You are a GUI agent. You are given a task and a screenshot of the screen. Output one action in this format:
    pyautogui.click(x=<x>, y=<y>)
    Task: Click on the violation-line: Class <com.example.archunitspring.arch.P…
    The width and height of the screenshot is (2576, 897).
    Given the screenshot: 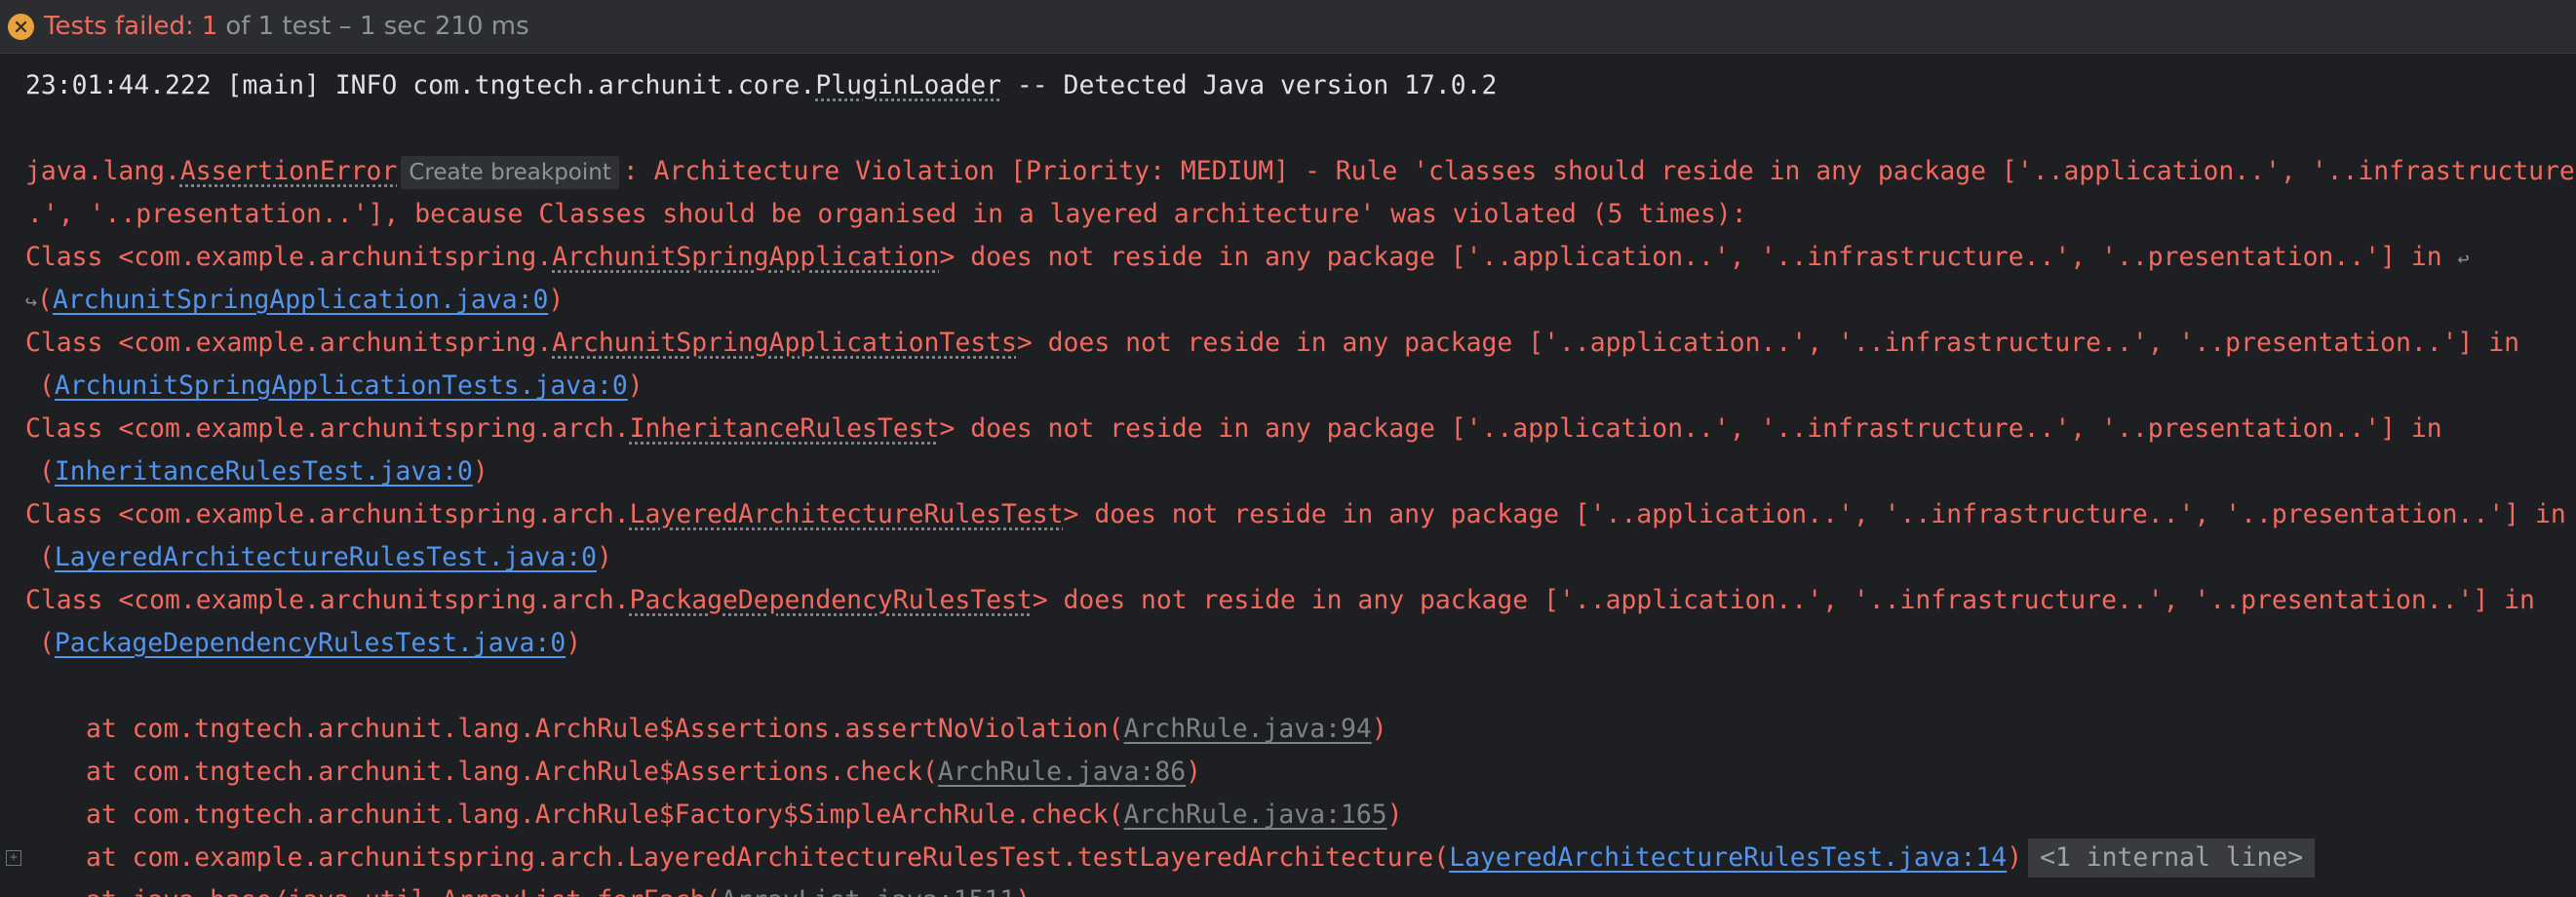 What is the action you would take?
    pyautogui.click(x=1280, y=600)
    